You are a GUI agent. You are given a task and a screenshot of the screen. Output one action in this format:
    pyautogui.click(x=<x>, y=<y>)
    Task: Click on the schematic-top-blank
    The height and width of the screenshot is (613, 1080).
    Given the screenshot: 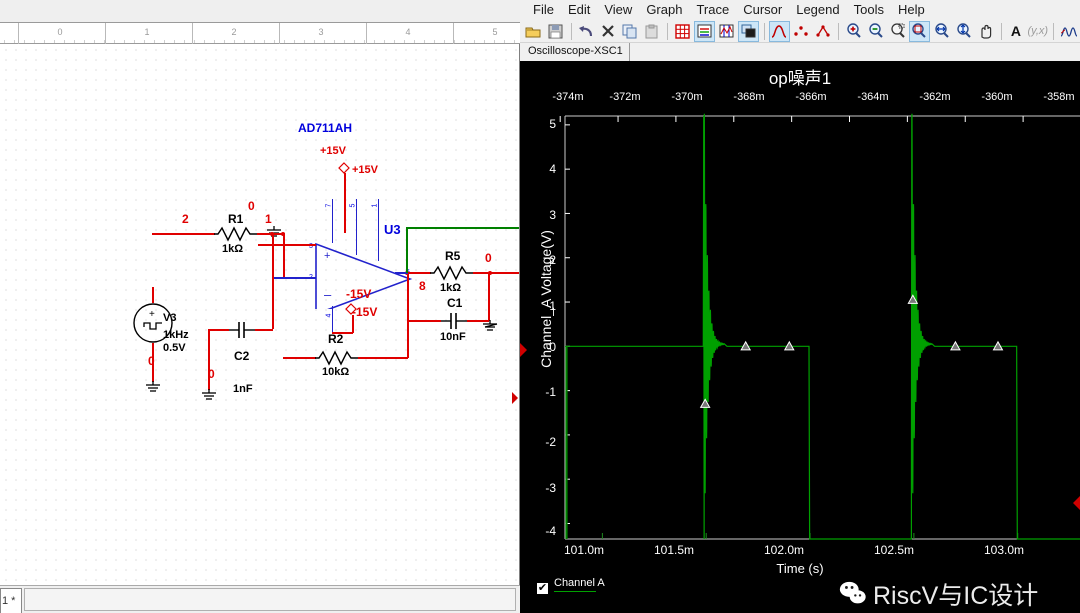 What is the action you would take?
    pyautogui.click(x=260, y=11)
    